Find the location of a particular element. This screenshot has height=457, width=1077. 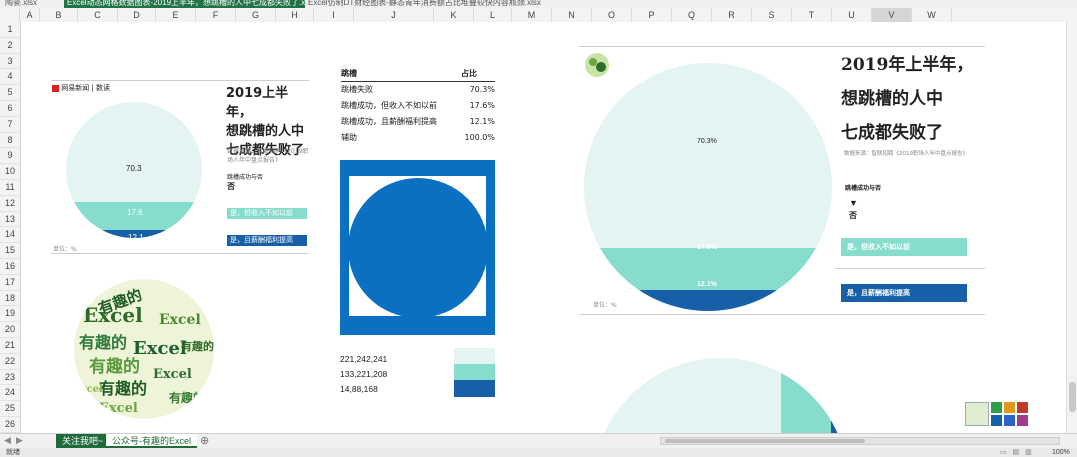

row-header-cell: 18 is located at coordinates (10, 299).